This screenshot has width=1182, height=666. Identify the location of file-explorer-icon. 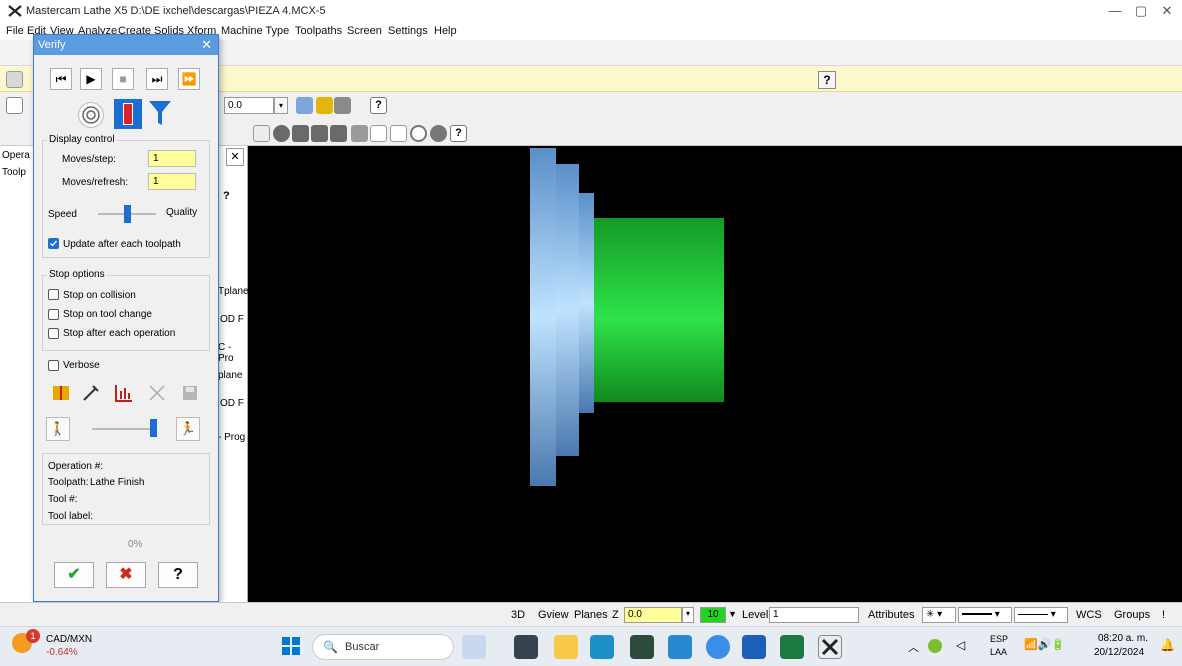
(566, 647).